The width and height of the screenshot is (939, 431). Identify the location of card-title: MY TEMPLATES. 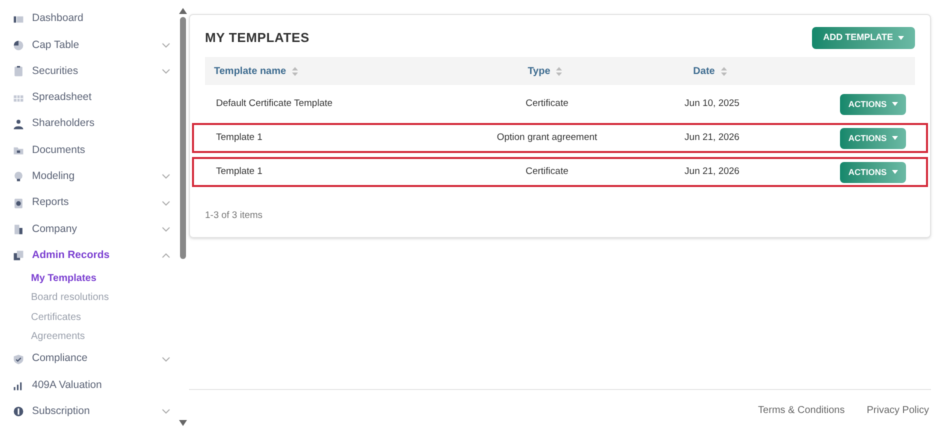
(257, 38).